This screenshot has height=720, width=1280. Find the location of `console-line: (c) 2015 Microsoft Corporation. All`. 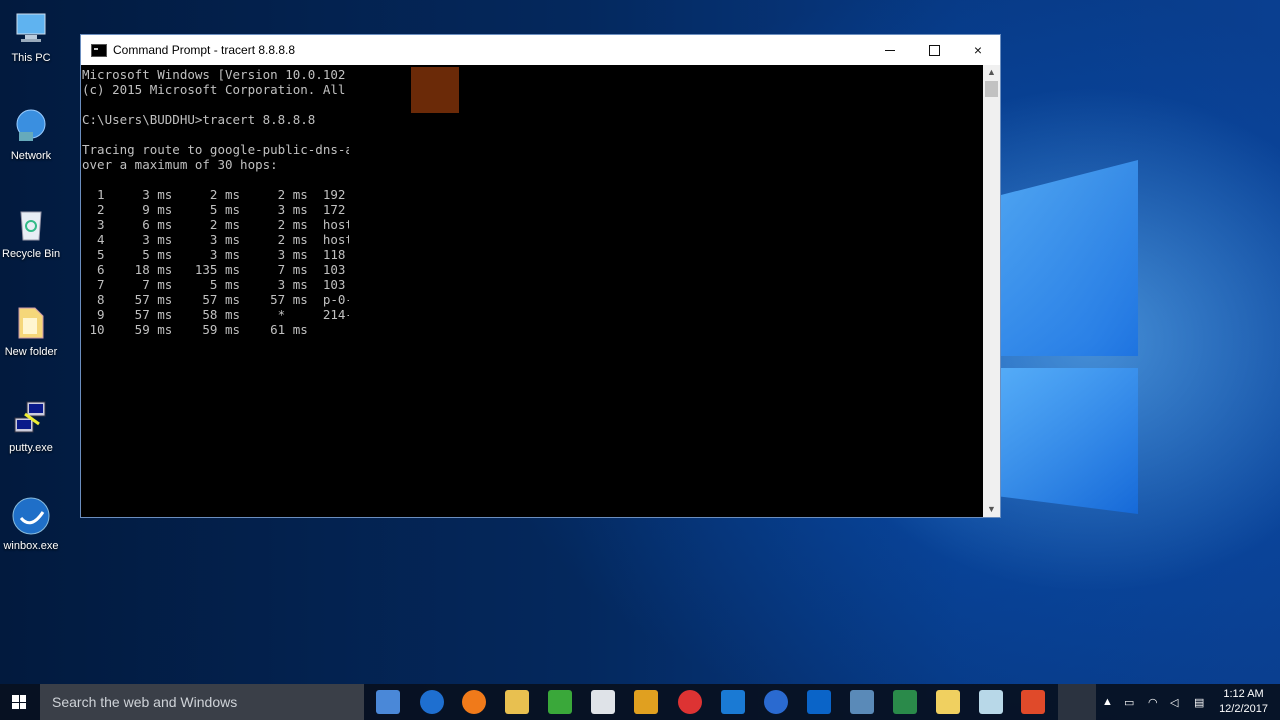

console-line: (c) 2015 Microsoft Corporation. All is located at coordinates (214, 89).